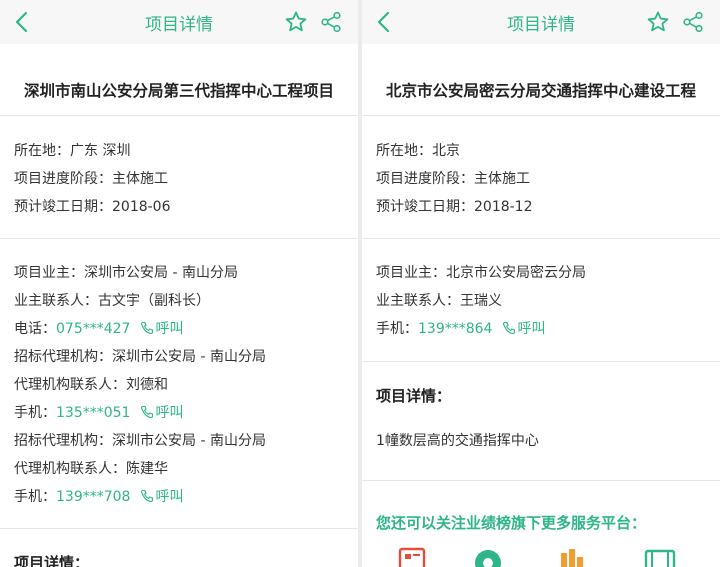 Image resolution: width=720 pixels, height=567 pixels. What do you see at coordinates (72, 151) in the screenshot?
I see `location-text: 所在地：广东 深圳` at bounding box center [72, 151].